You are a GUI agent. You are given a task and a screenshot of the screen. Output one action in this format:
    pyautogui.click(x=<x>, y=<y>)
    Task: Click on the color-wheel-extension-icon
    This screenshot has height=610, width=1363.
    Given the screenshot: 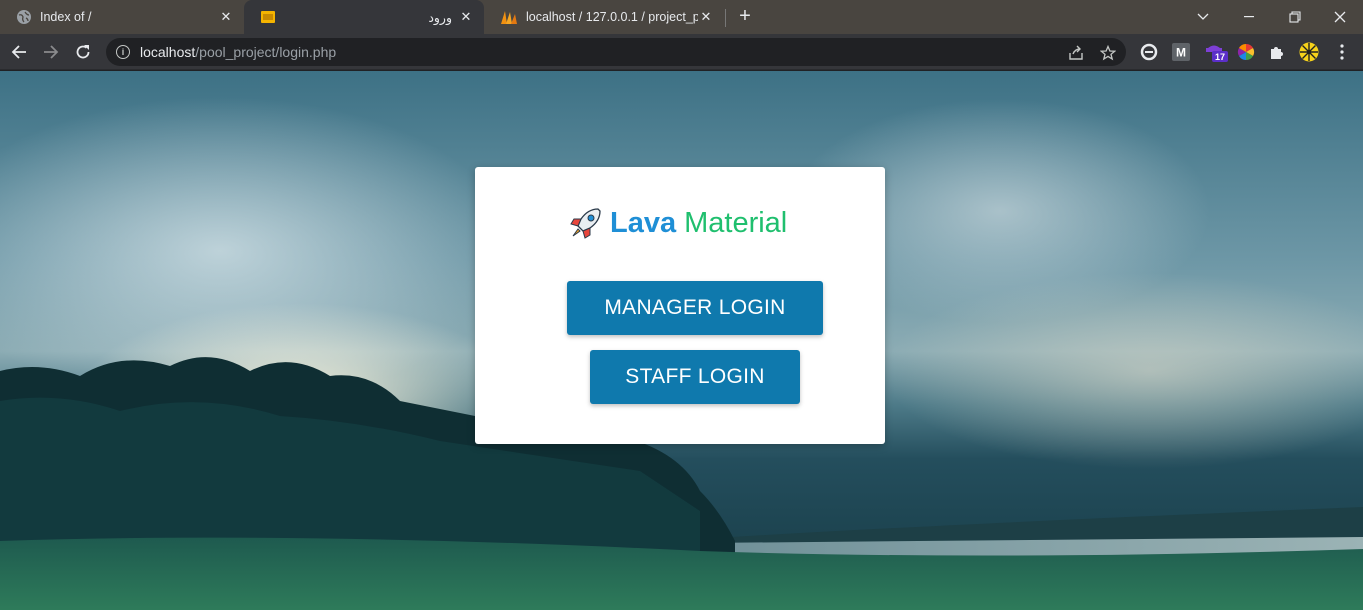 What is the action you would take?
    pyautogui.click(x=1246, y=52)
    